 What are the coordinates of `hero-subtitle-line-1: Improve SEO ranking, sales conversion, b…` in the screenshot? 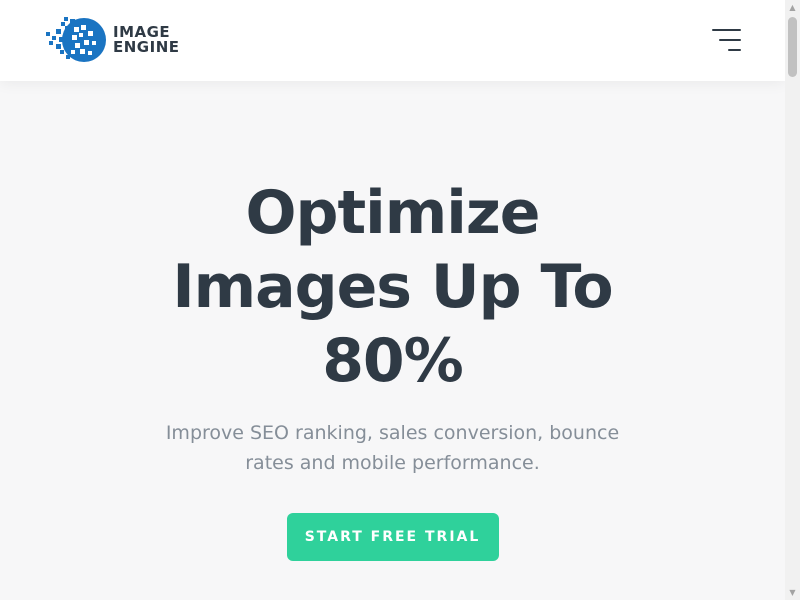 It's located at (392, 433).